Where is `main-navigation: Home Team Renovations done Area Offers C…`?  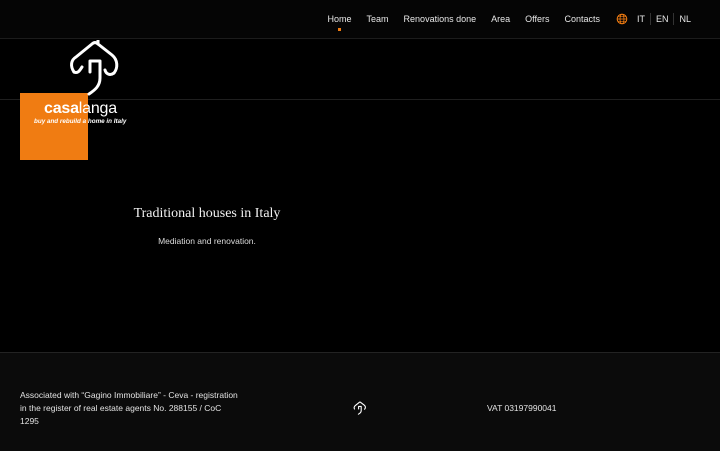
main-navigation: Home Team Renovations done Area Offers C… is located at coordinates (456, 19).